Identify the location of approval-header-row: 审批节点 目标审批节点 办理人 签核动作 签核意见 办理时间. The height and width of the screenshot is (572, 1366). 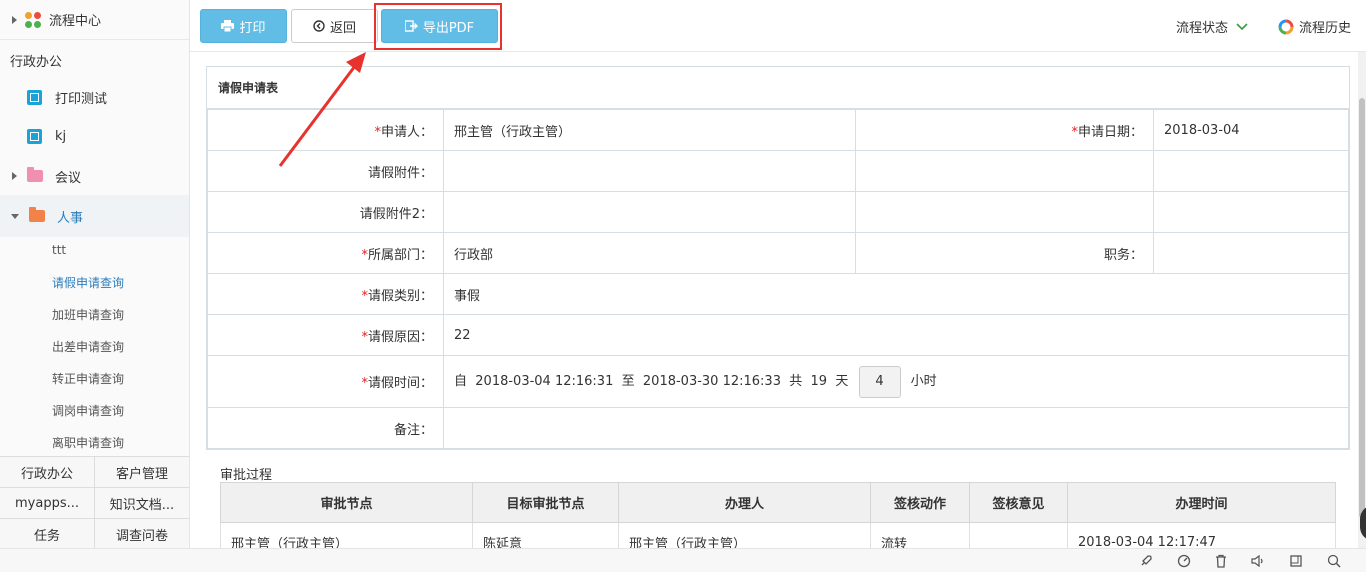
(778, 502).